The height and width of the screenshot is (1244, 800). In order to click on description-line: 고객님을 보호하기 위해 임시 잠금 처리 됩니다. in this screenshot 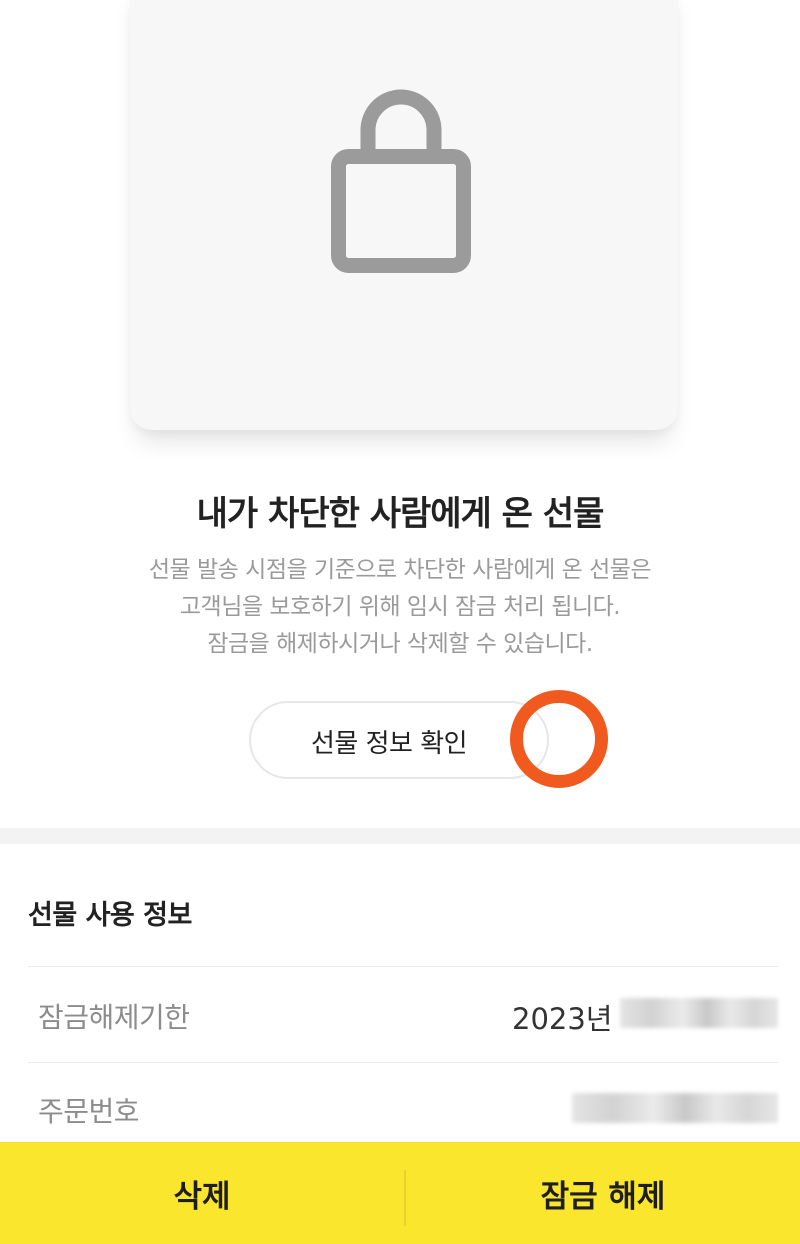, I will do `click(400, 607)`.